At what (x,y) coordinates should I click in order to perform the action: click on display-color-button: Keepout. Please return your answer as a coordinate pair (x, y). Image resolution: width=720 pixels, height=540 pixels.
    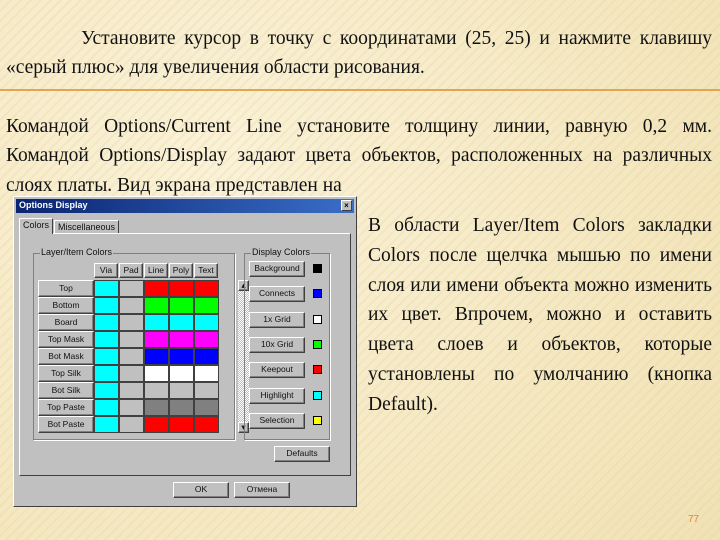
    Looking at the image, I should click on (277, 370).